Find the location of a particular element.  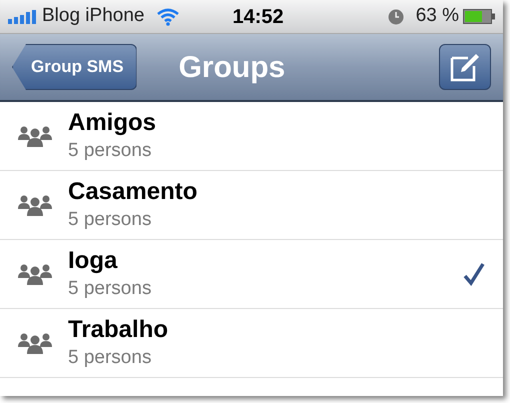

compose-icon is located at coordinates (465, 67).